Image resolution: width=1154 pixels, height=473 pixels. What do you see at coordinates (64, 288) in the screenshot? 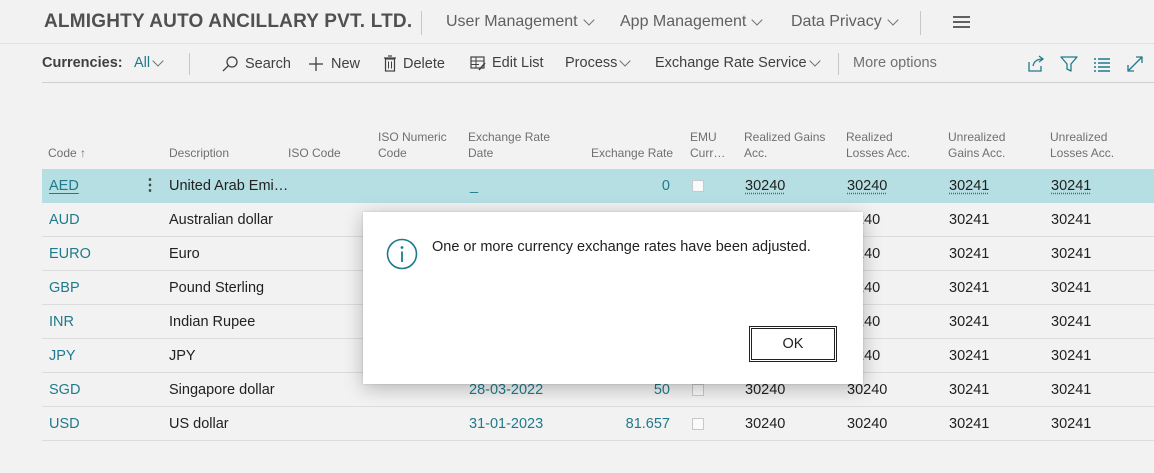
I see `currency-code-link: GBP` at bounding box center [64, 288].